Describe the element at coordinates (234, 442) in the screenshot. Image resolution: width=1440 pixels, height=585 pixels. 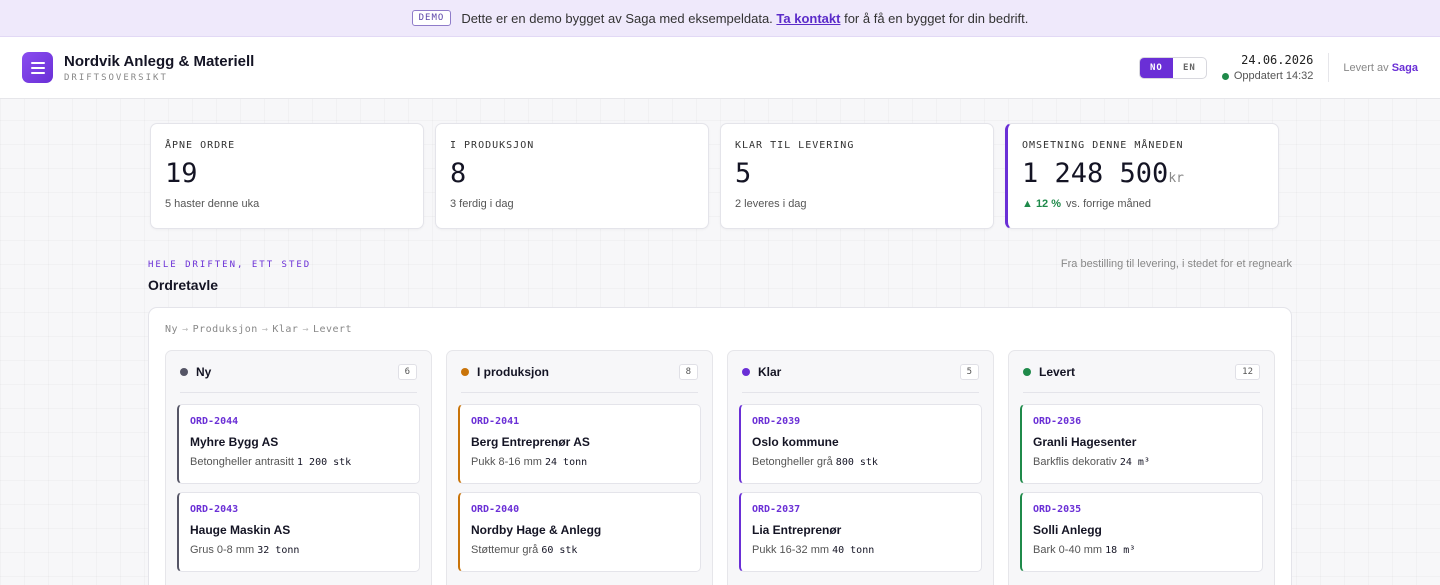
I see `order-customer: Myhre Bygg AS` at that location.